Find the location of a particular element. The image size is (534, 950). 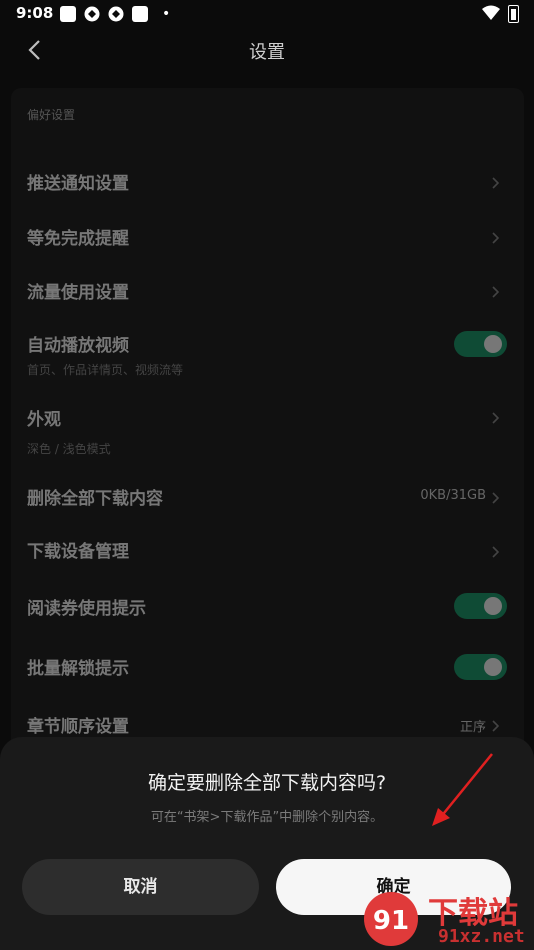

top-app-bar: 设置 is located at coordinates (267, 50).